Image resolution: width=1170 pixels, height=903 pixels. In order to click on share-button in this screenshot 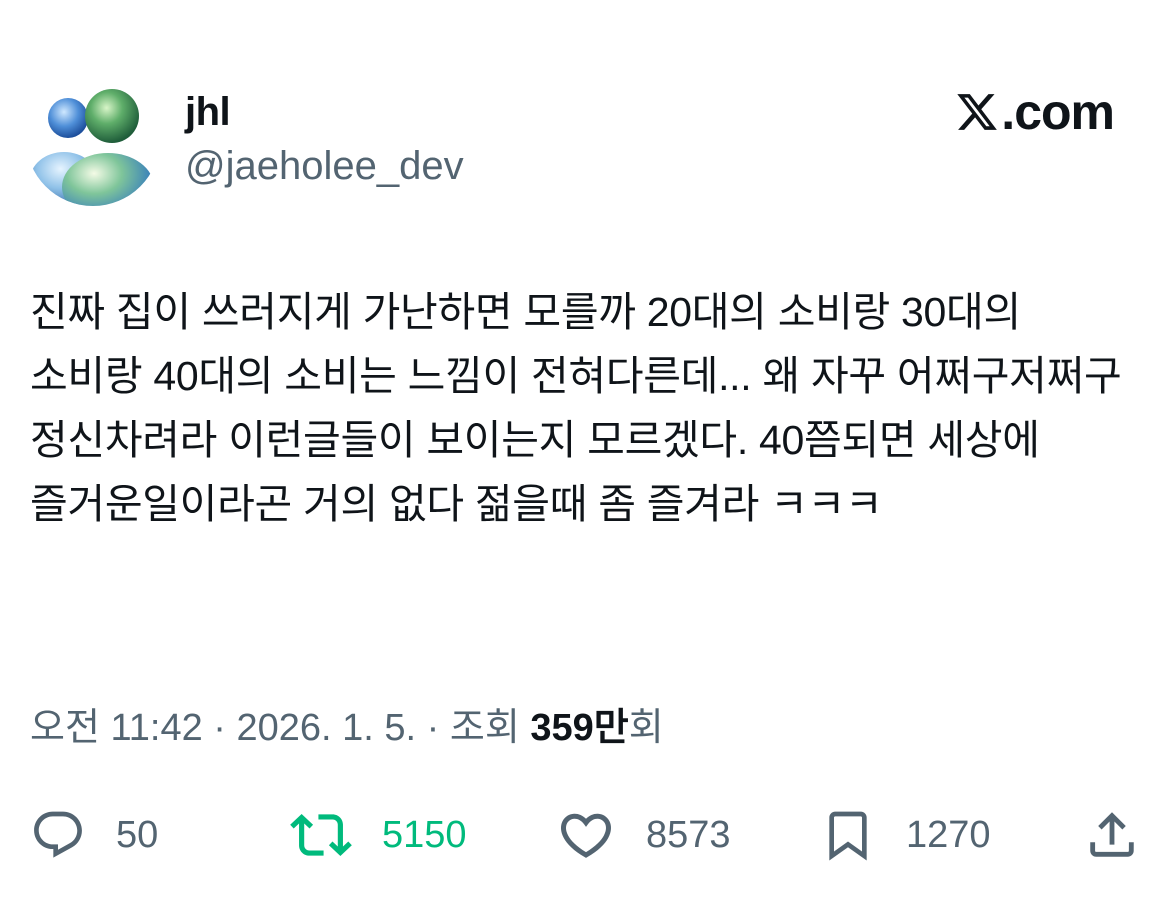, I will do `click(1112, 835)`.